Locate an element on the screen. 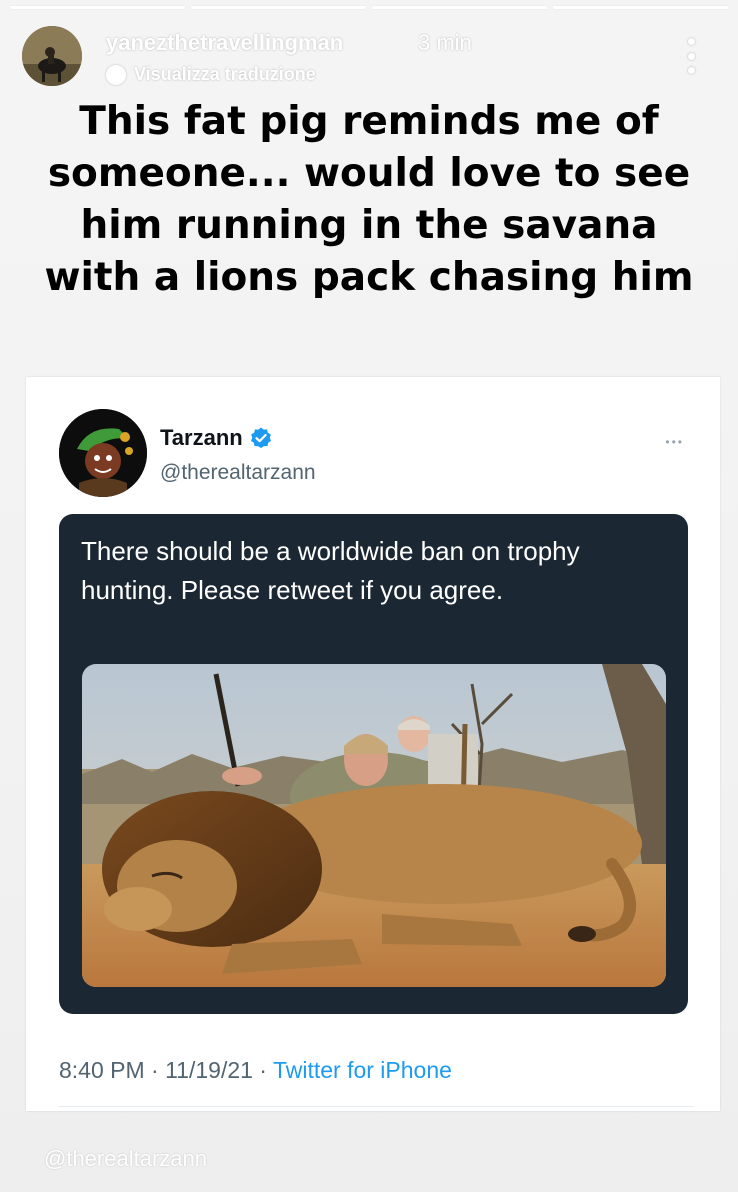 The height and width of the screenshot is (1192, 738). globe-icon is located at coordinates (116, 74).